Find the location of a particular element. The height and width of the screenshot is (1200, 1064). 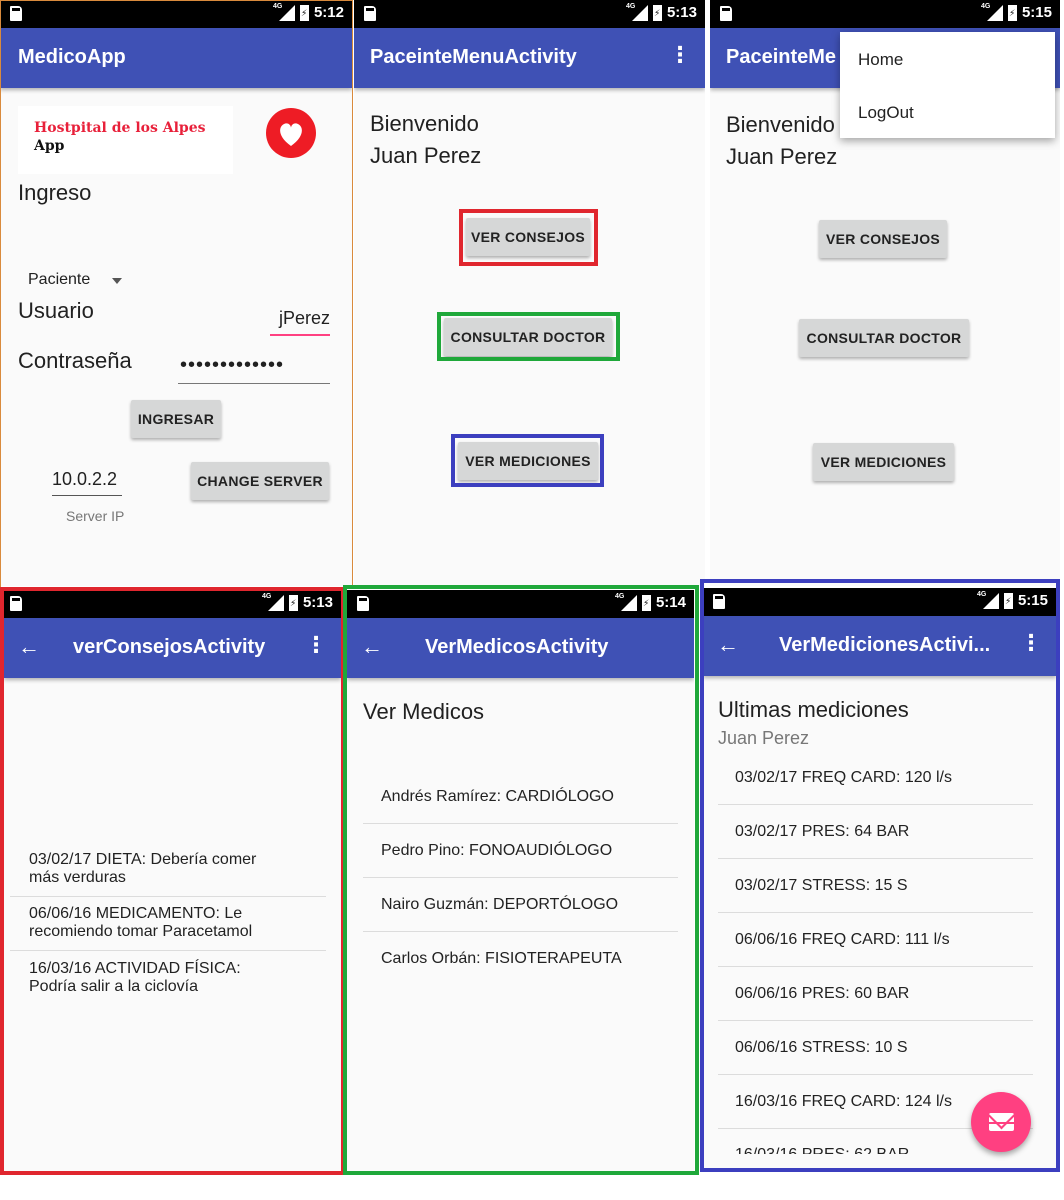

status-bar: 4G 5:13 is located at coordinates (172, 604).